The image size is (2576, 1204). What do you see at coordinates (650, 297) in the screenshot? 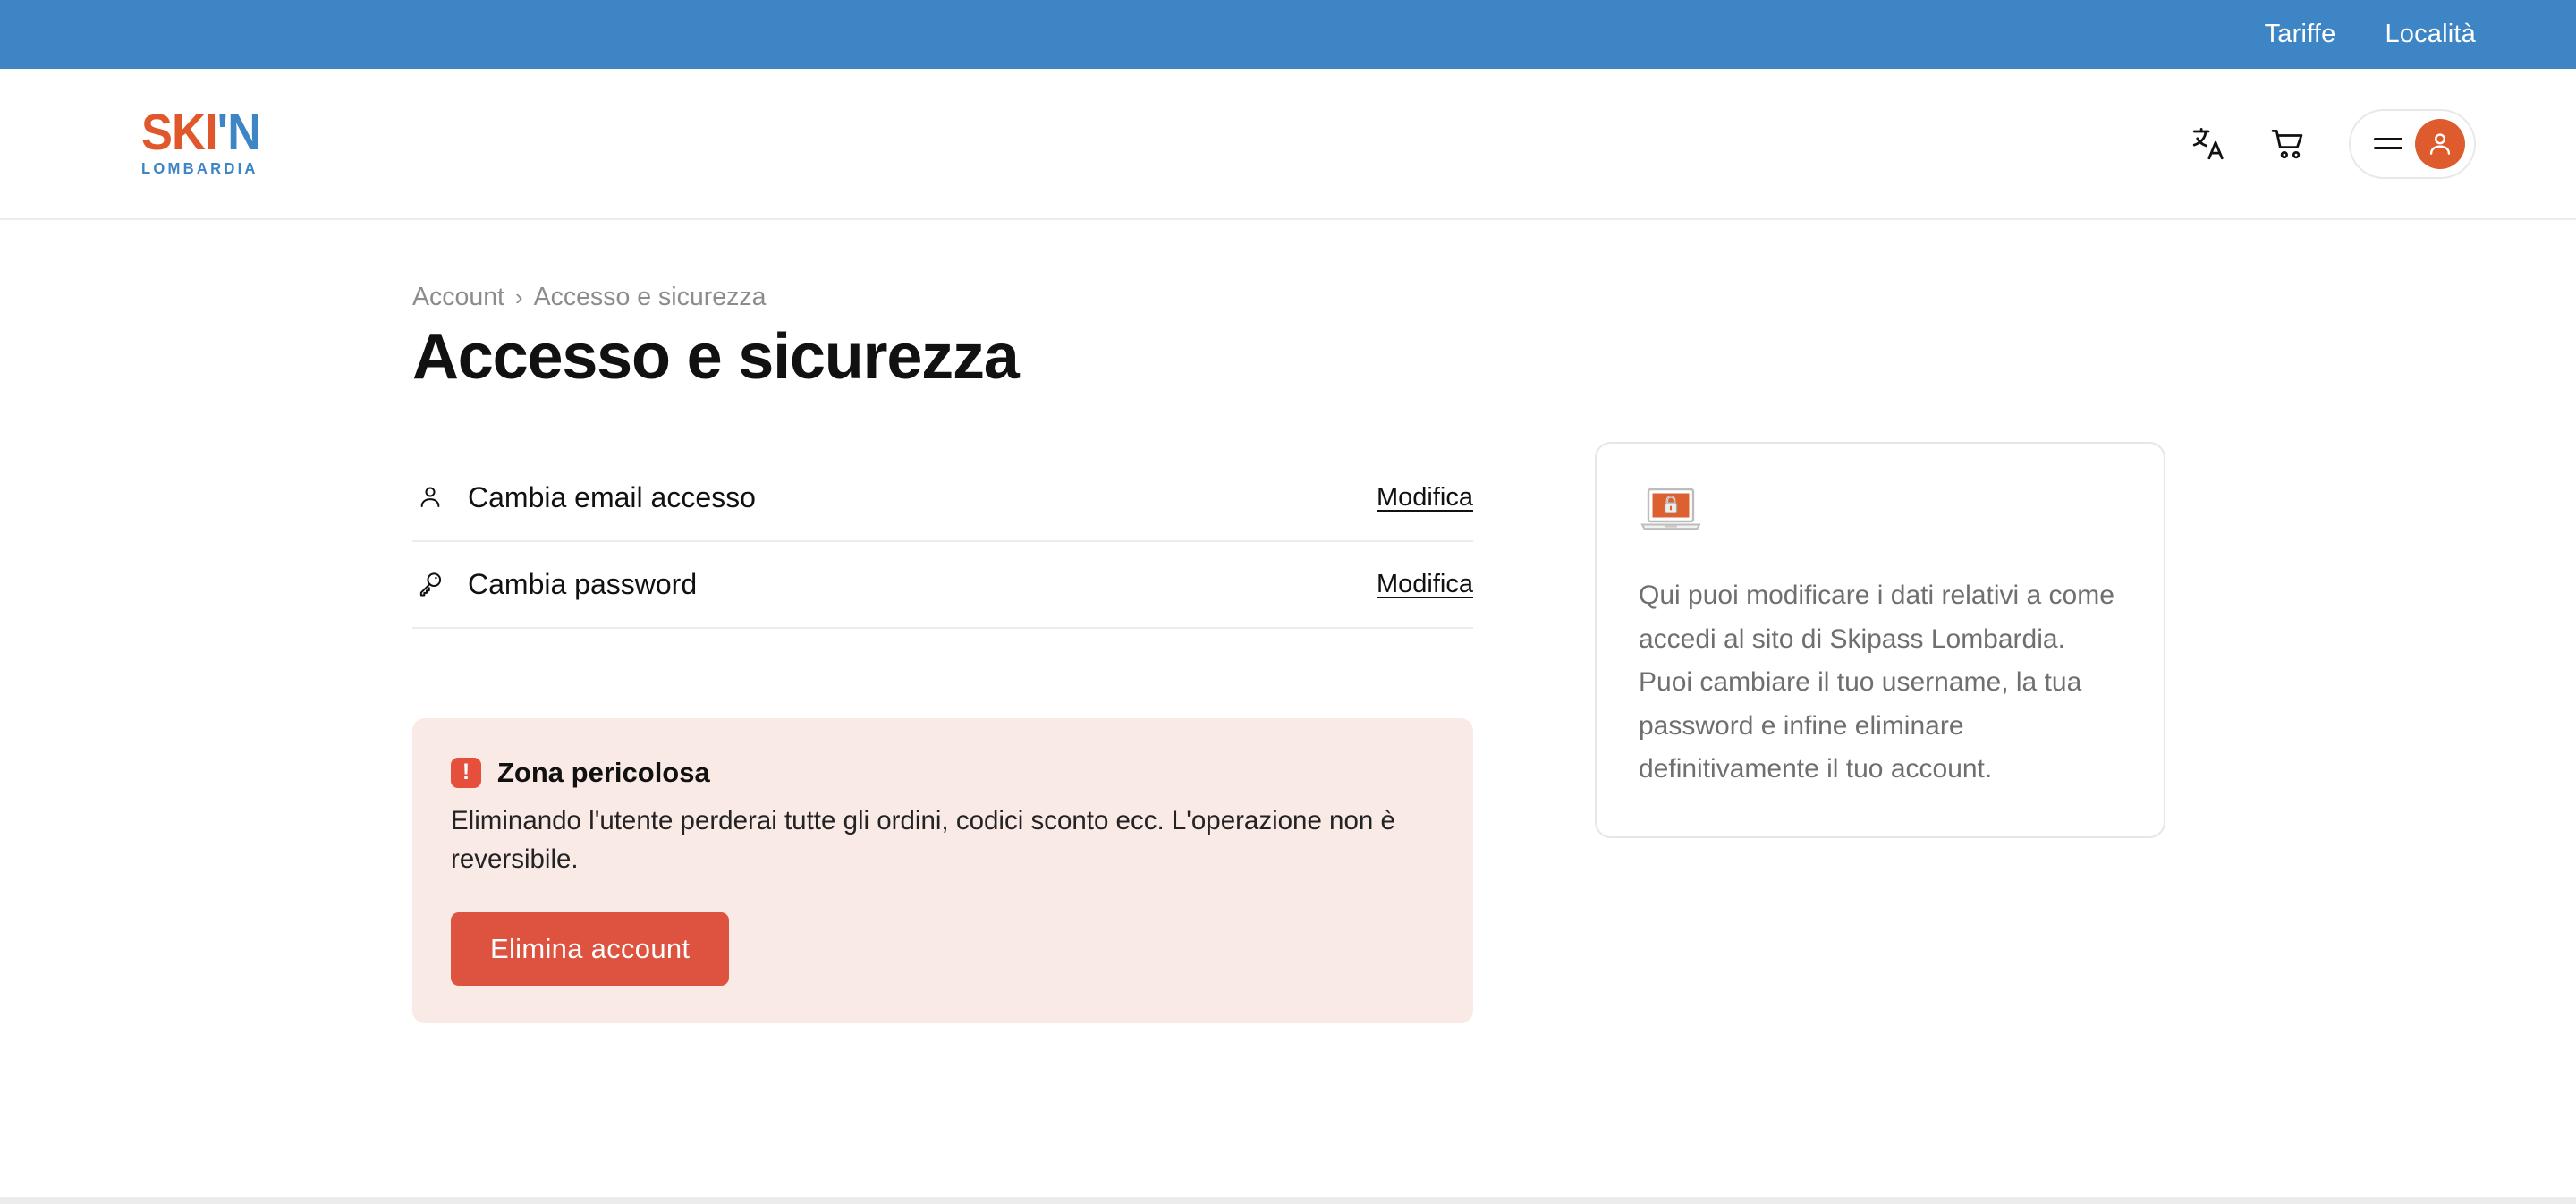
I see `breadcrumb-current: Accesso e sicurezza` at bounding box center [650, 297].